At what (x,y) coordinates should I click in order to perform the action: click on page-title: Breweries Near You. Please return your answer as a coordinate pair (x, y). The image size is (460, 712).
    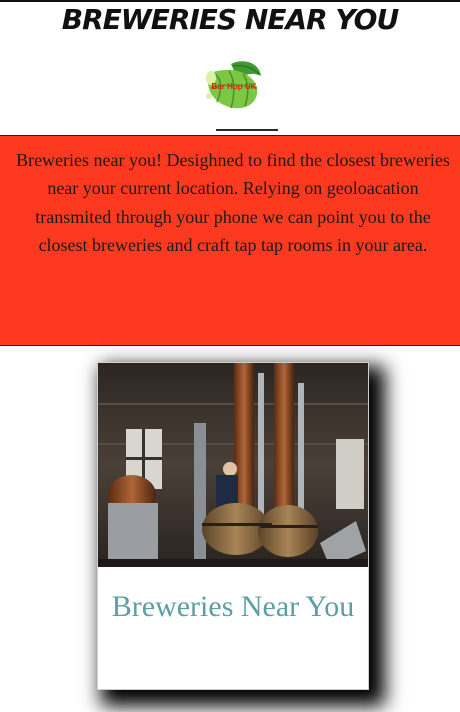
    Looking at the image, I should click on (230, 19).